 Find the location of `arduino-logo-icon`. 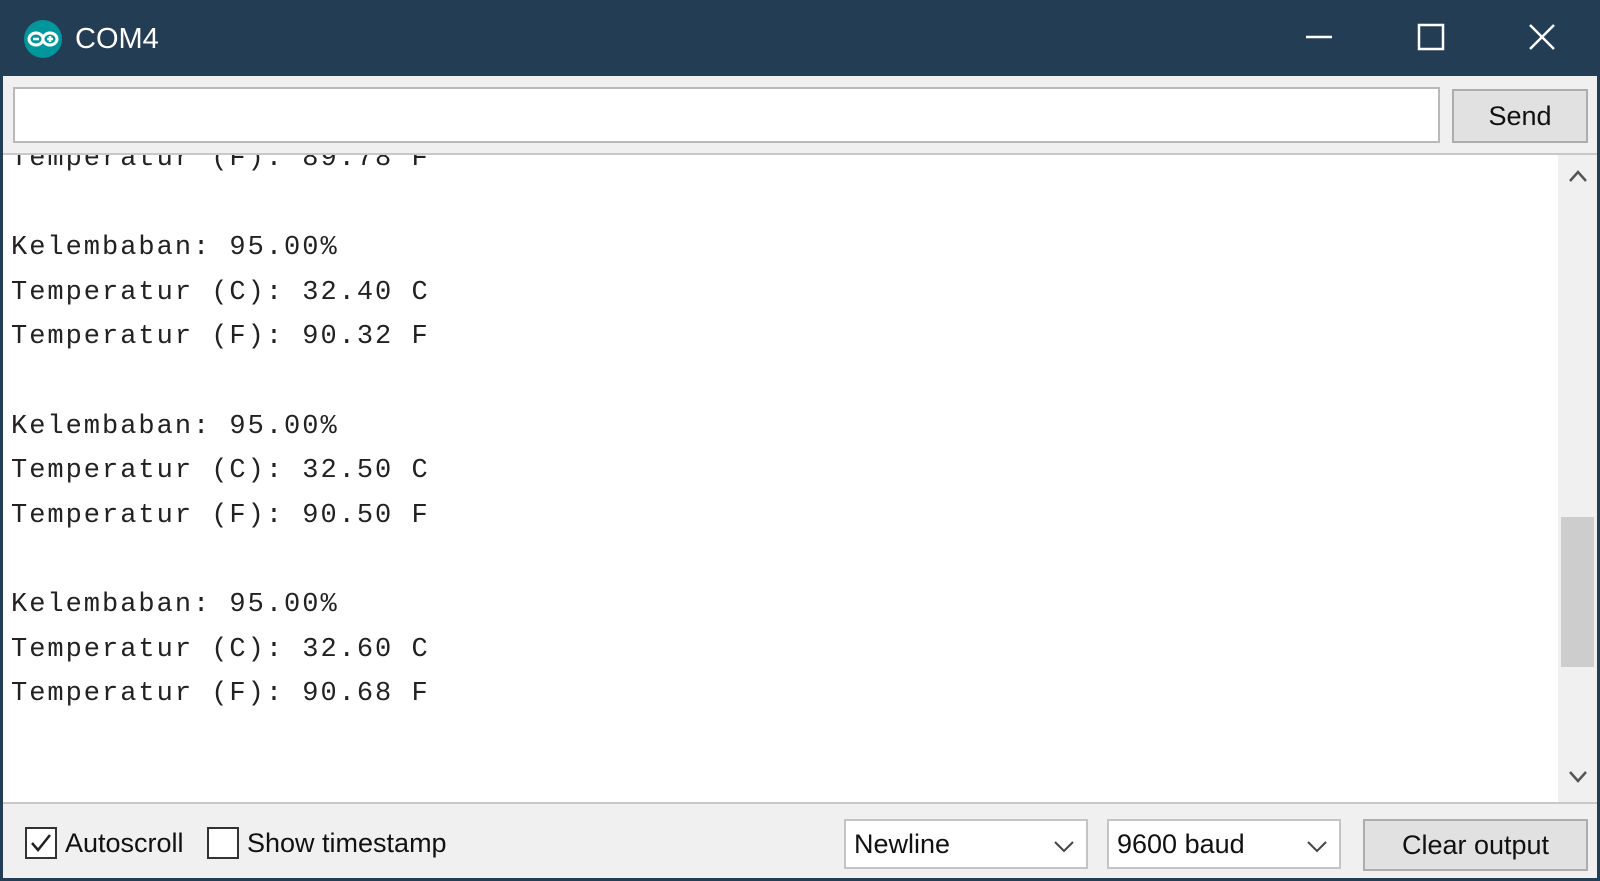

arduino-logo-icon is located at coordinates (43, 39).